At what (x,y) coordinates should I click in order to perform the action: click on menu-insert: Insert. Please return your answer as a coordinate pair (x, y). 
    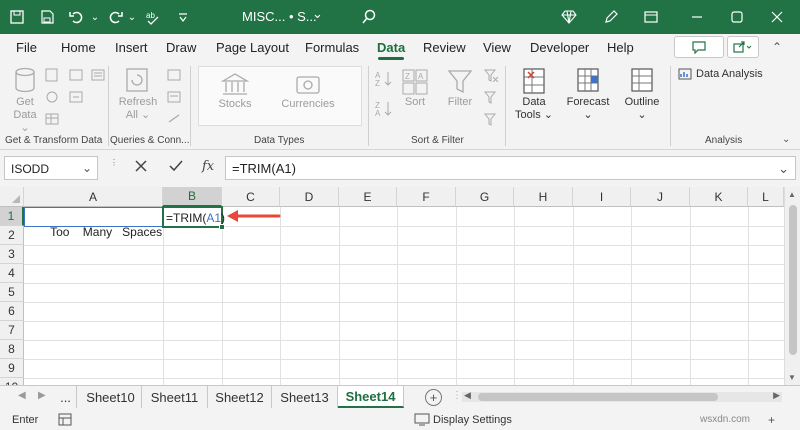
    Looking at the image, I should click on (131, 47).